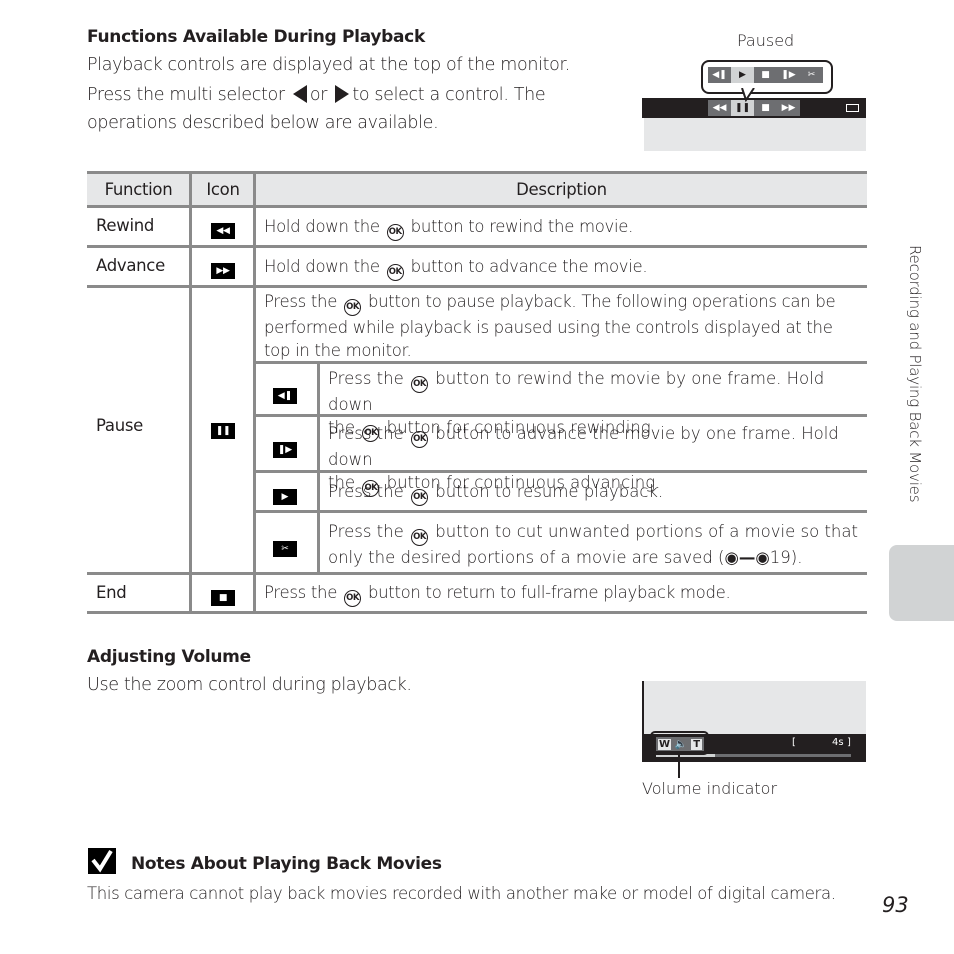  What do you see at coordinates (130, 265) in the screenshot?
I see `function-name: Advance` at bounding box center [130, 265].